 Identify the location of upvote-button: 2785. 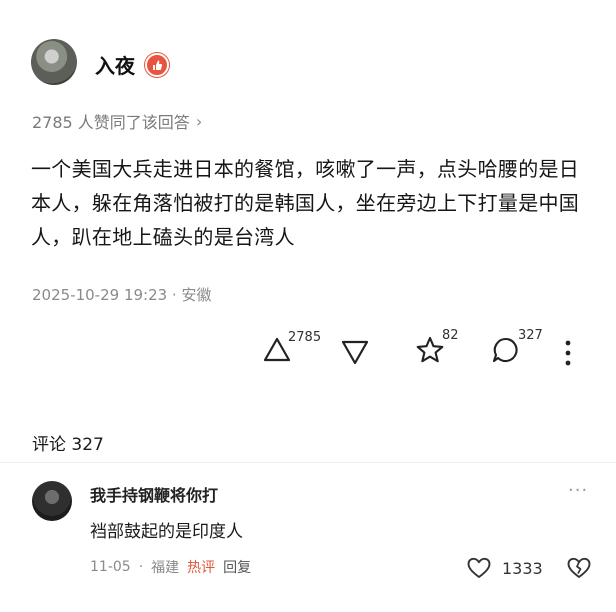
(291, 347).